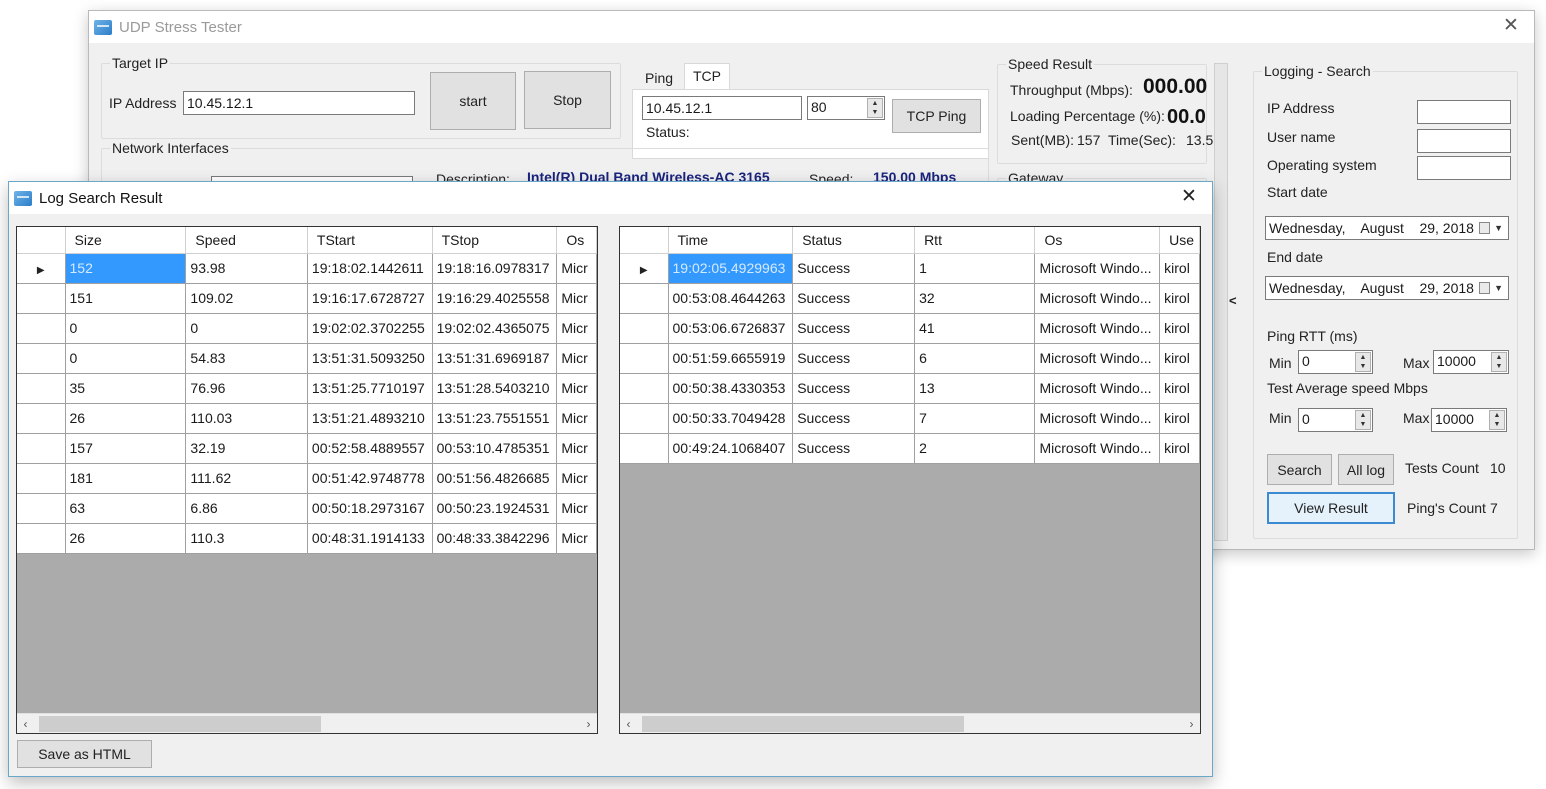 The image size is (1546, 789). What do you see at coordinates (369, 388) in the screenshot?
I see `cell-tstart: 13:51:25.7710197` at bounding box center [369, 388].